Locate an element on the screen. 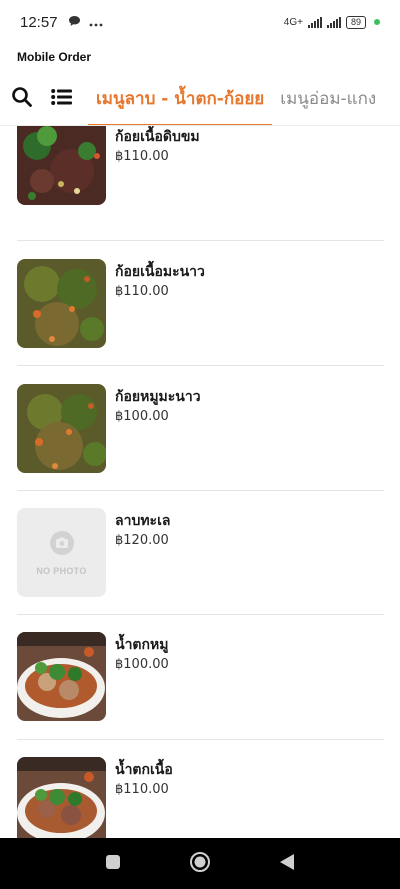  item-name: ก้อยเนื้อดิบขม is located at coordinates (157, 137).